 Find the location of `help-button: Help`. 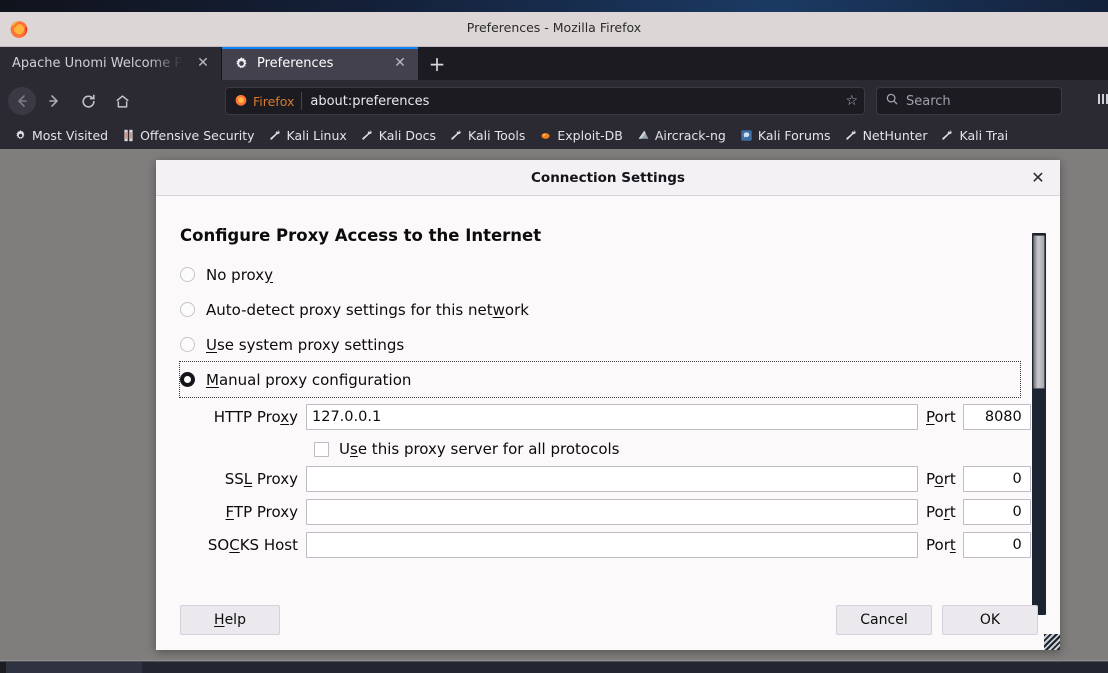

help-button: Help is located at coordinates (230, 620).